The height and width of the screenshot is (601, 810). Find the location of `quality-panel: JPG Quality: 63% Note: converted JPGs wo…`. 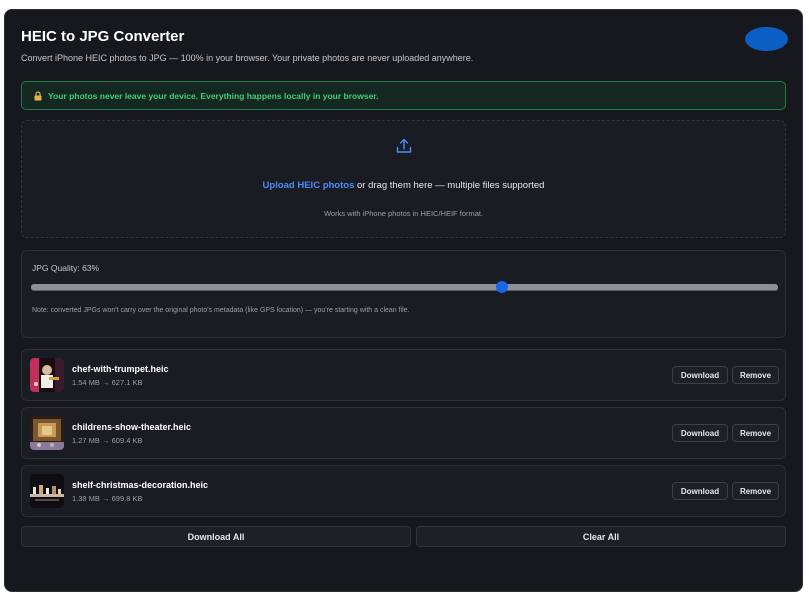

quality-panel: JPG Quality: 63% Note: converted JPGs wo… is located at coordinates (403, 294).